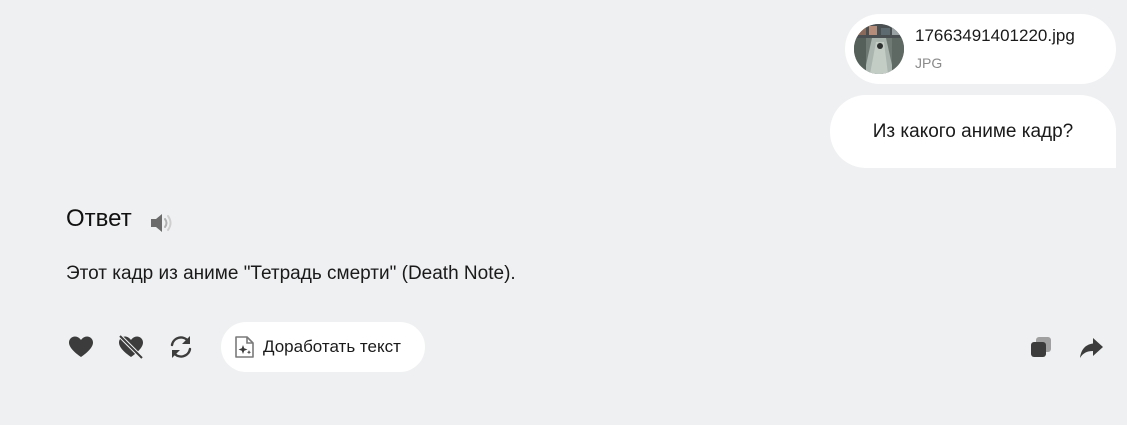 This screenshot has width=1127, height=425. What do you see at coordinates (995, 35) in the screenshot?
I see `attachment-file-name: 17663491401220.jpg` at bounding box center [995, 35].